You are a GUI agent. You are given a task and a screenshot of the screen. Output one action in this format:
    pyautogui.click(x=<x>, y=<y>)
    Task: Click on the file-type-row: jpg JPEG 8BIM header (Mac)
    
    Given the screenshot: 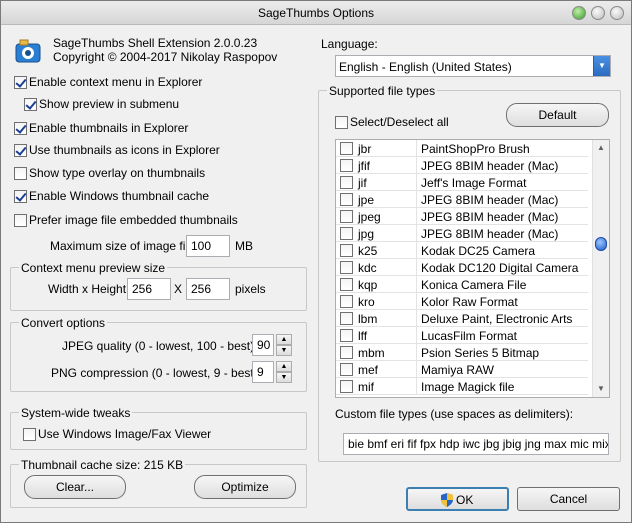 What is the action you would take?
    pyautogui.click(x=462, y=233)
    